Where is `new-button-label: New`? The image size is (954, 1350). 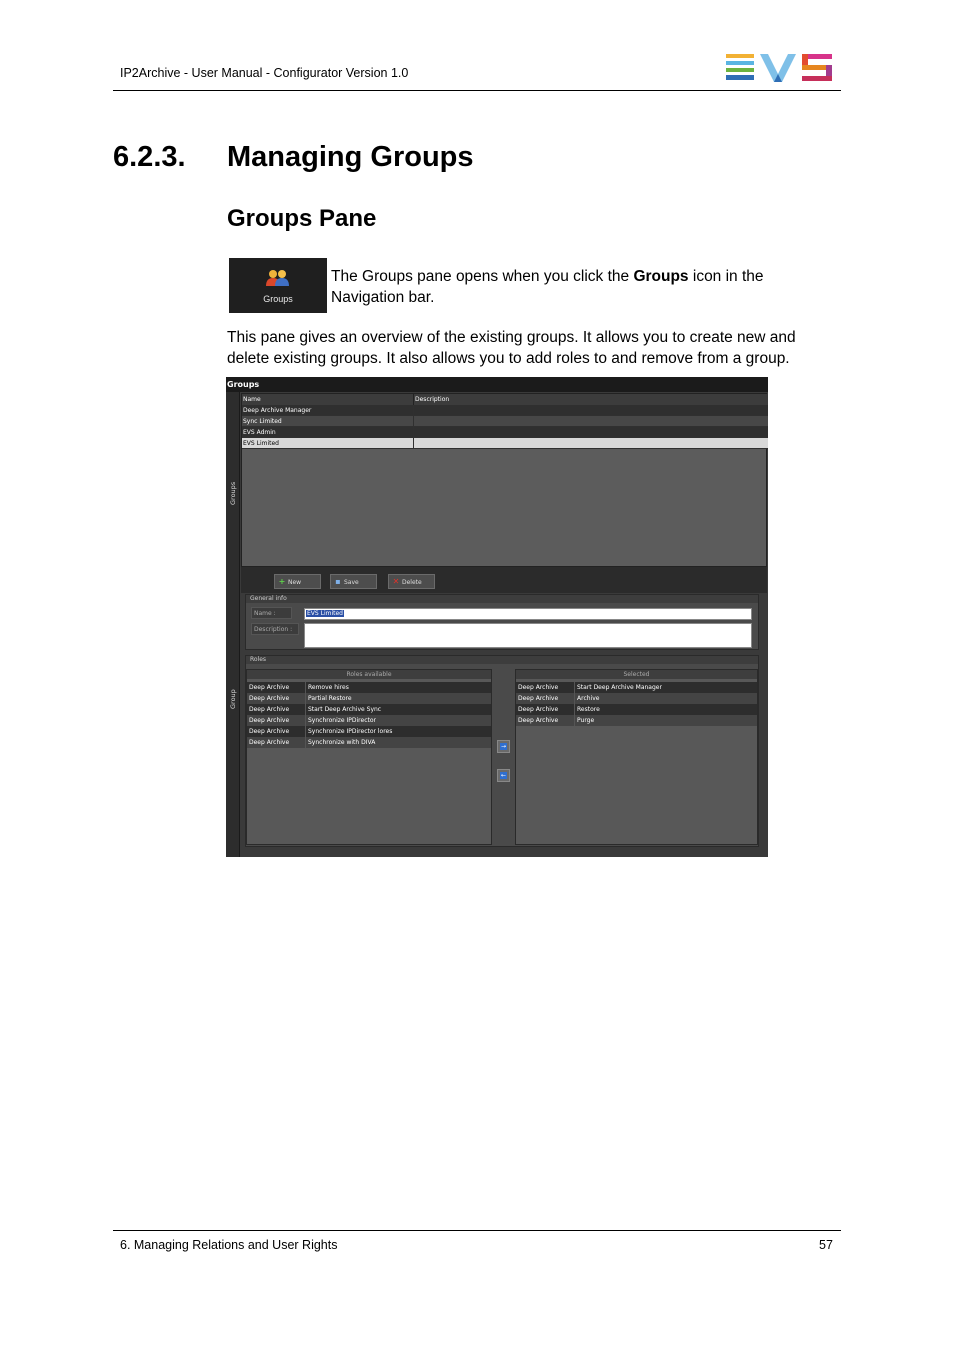
new-button-label: New is located at coordinates (295, 582).